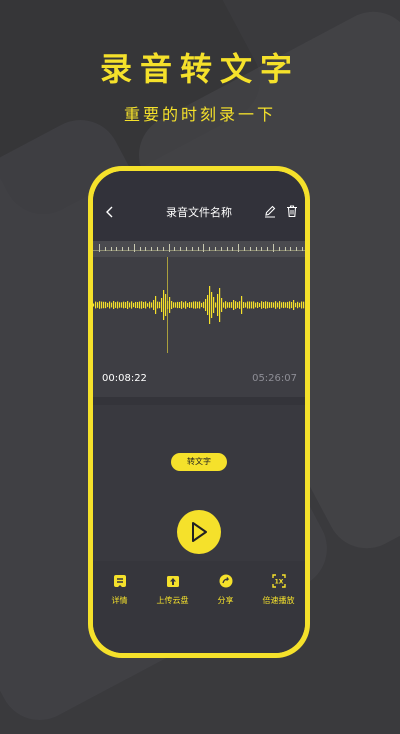 The height and width of the screenshot is (734, 400). What do you see at coordinates (278, 589) in the screenshot?
I see `action-speed-play: 1X 倍速播放` at bounding box center [278, 589].